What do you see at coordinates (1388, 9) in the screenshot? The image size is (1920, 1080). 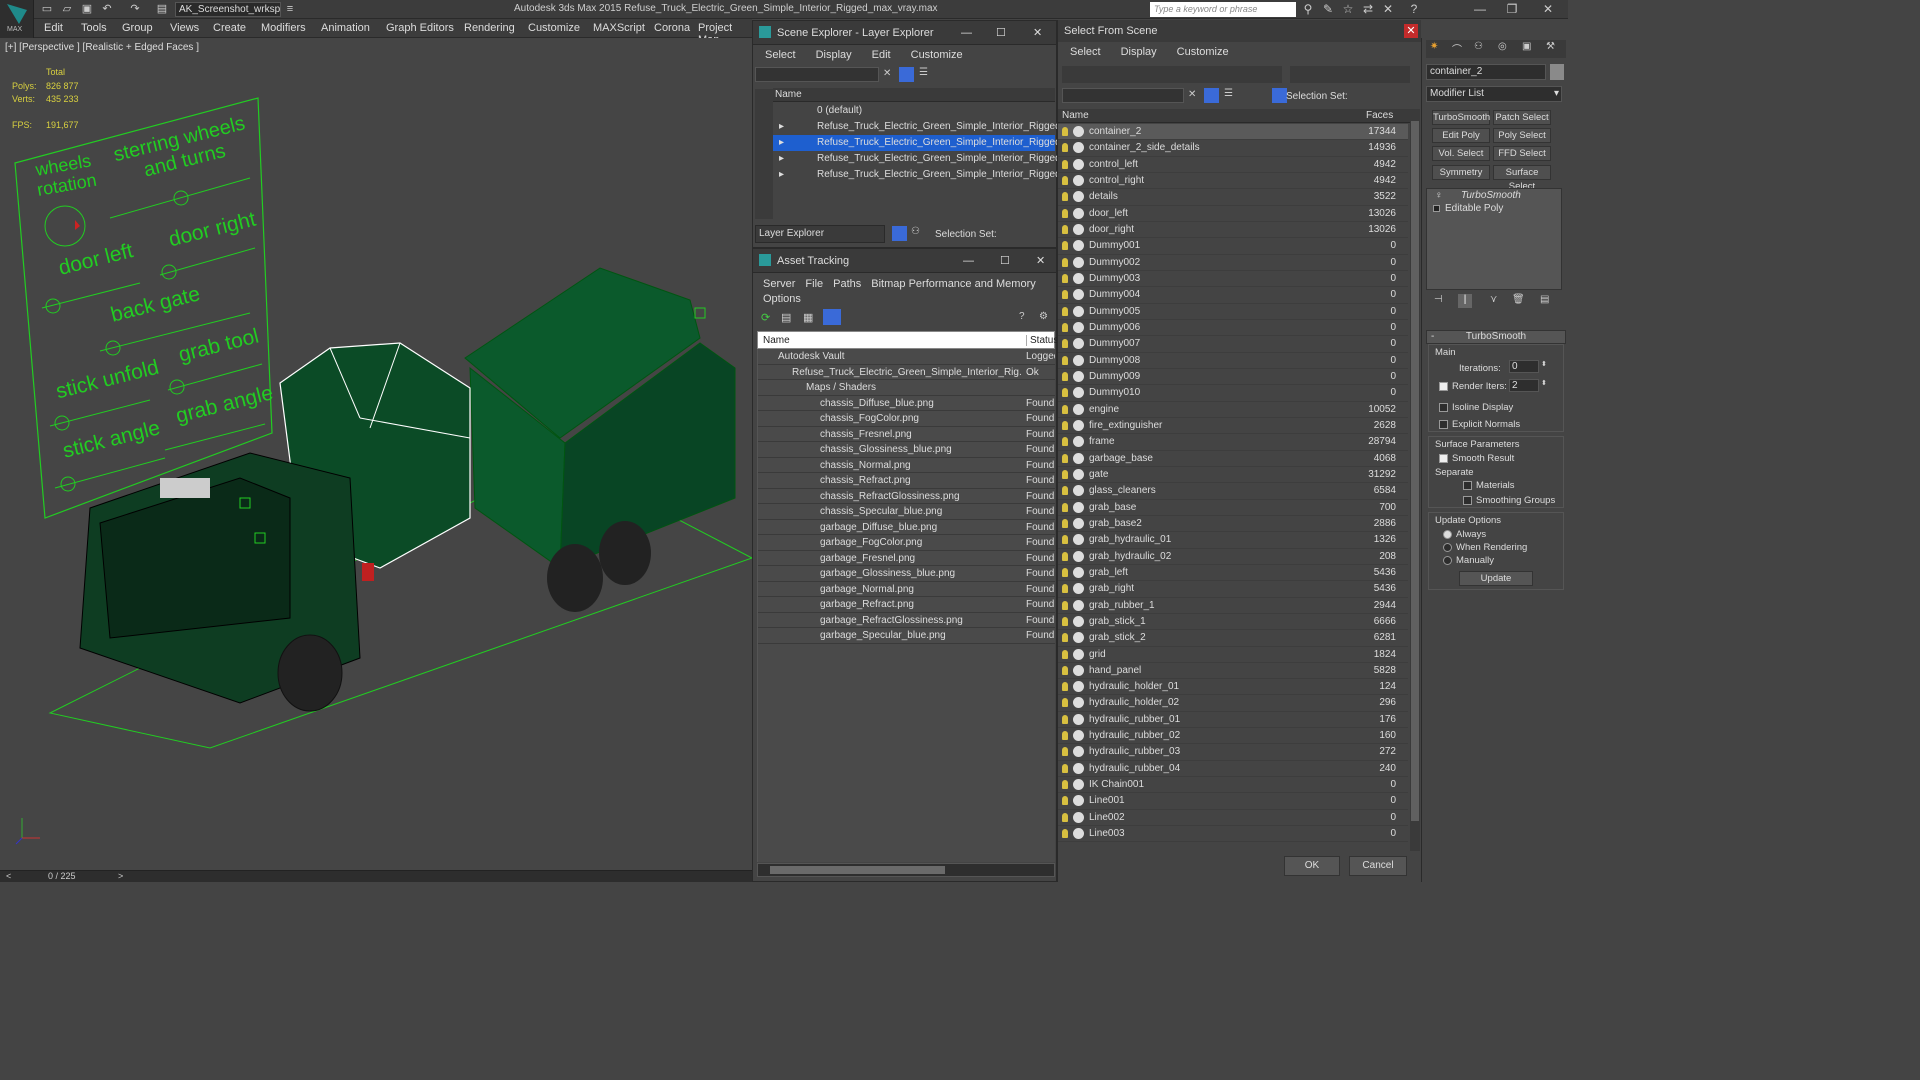 I see `autodesk-close-icon: ✕` at bounding box center [1388, 9].